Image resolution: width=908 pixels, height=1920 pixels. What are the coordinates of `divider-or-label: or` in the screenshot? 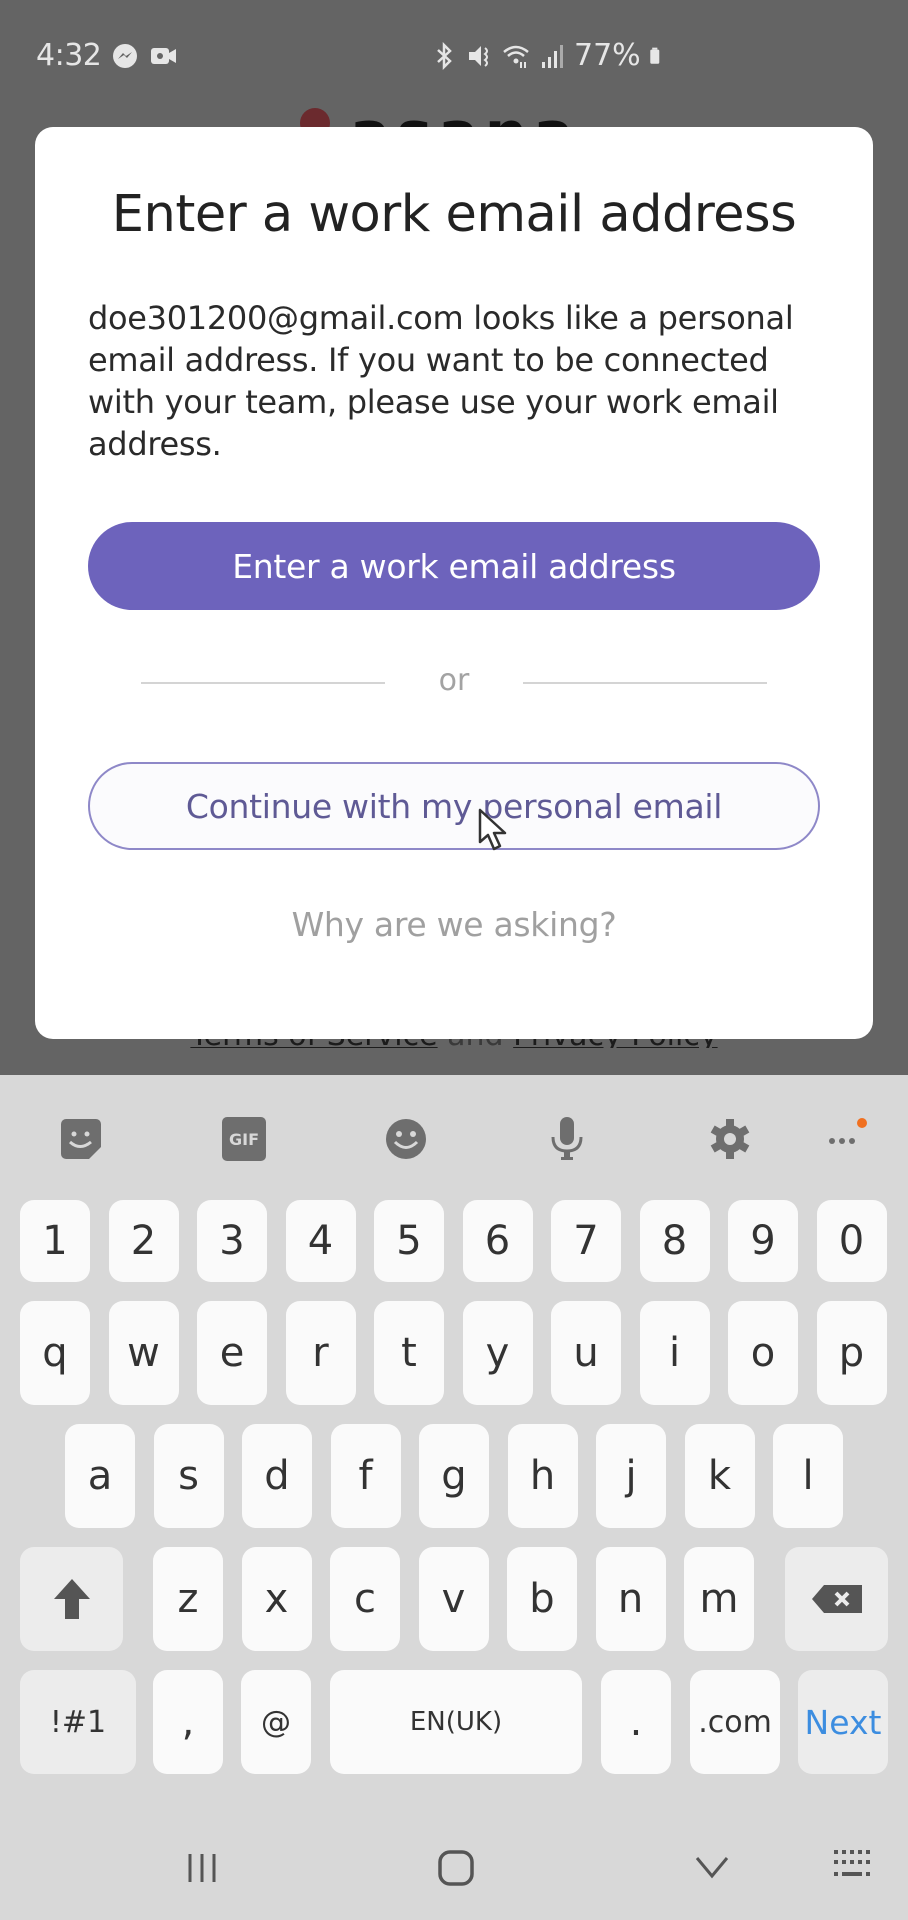 It's located at (454, 680).